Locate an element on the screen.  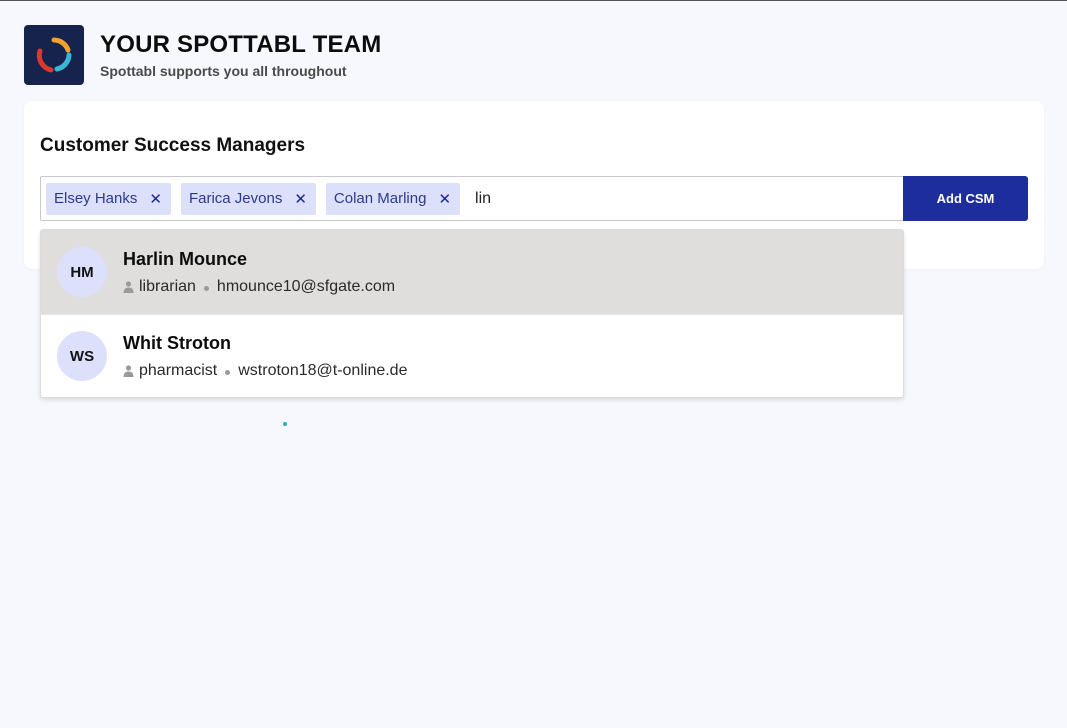
section-title: Customer Success Managers is located at coordinates (173, 145).